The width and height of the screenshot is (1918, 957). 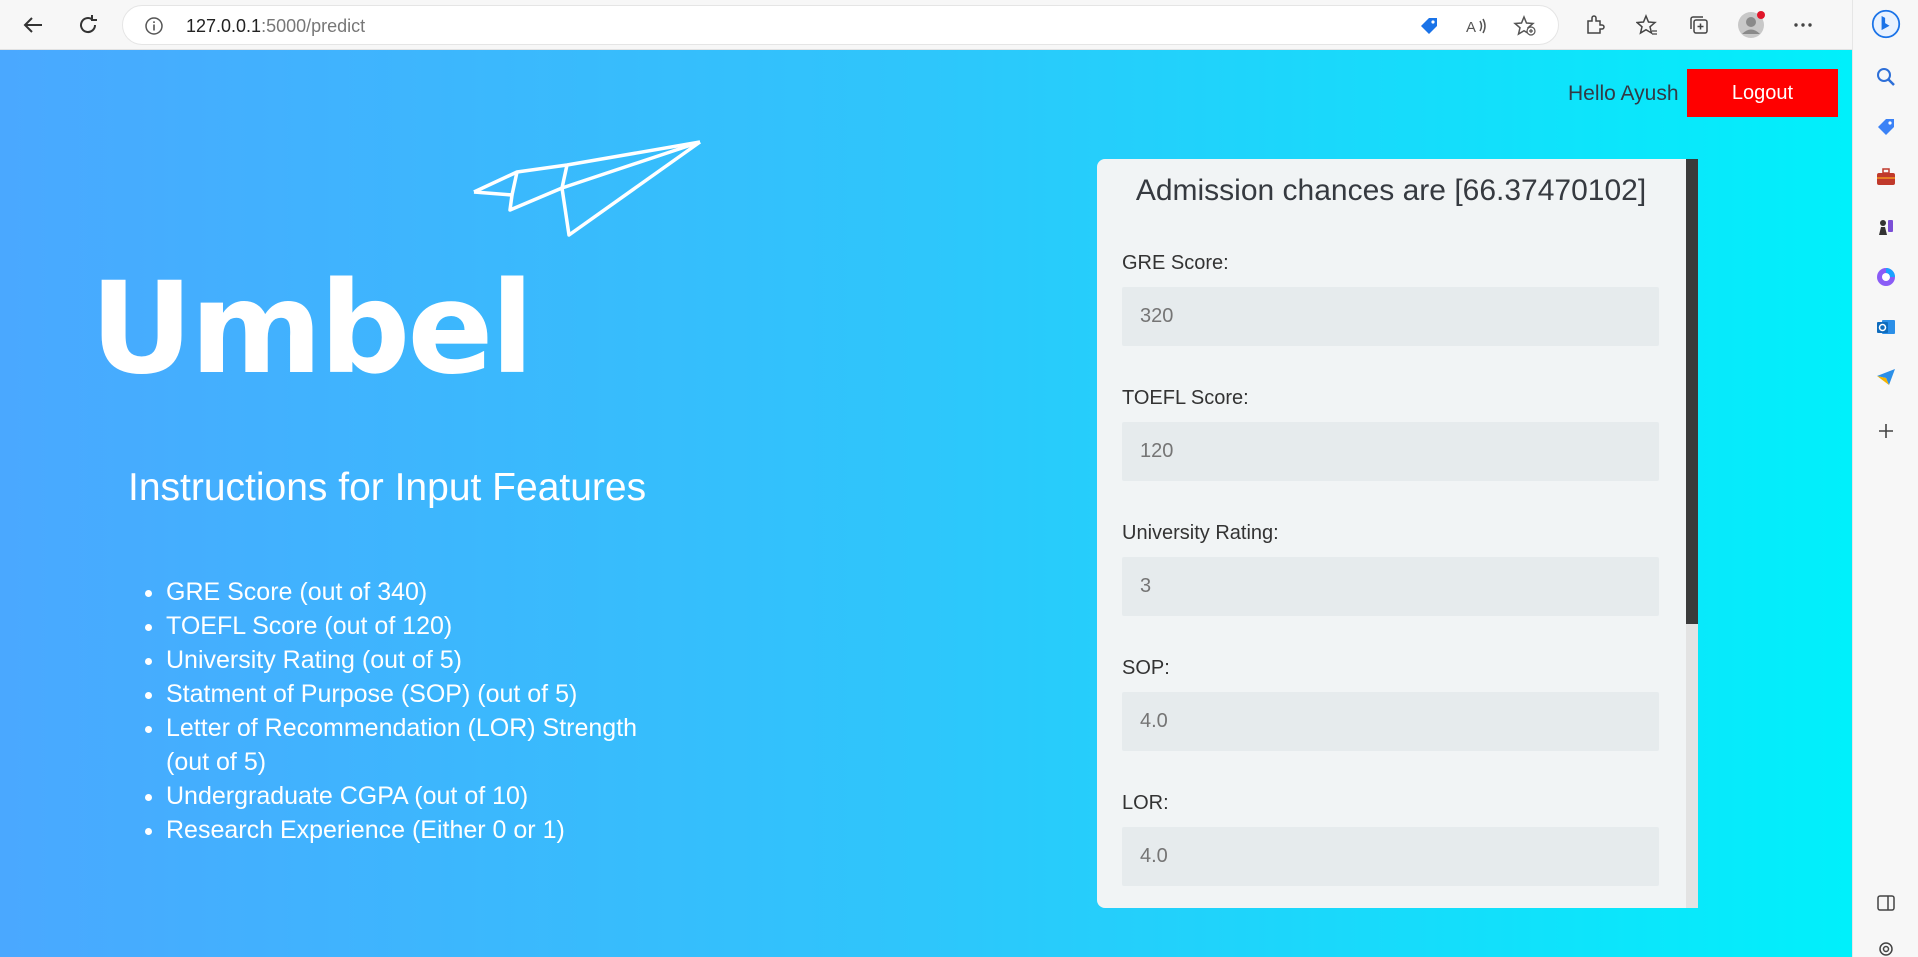 I want to click on back-arrow-icon, so click(x=32, y=25).